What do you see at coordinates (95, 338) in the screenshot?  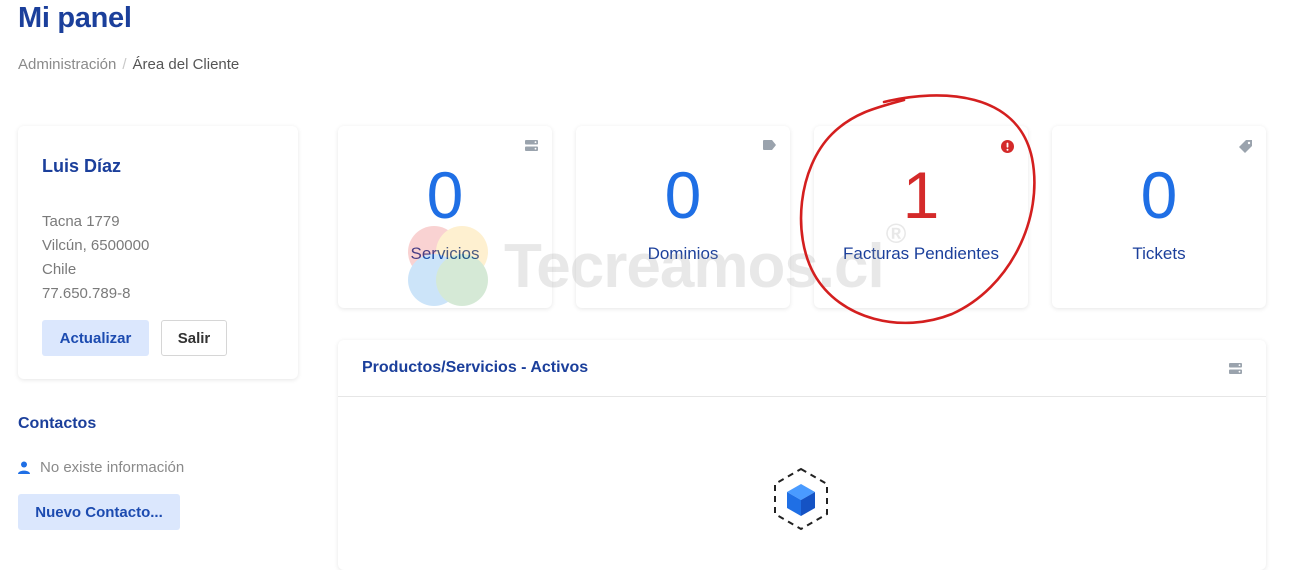 I see `update-profile-button: Actualizar` at bounding box center [95, 338].